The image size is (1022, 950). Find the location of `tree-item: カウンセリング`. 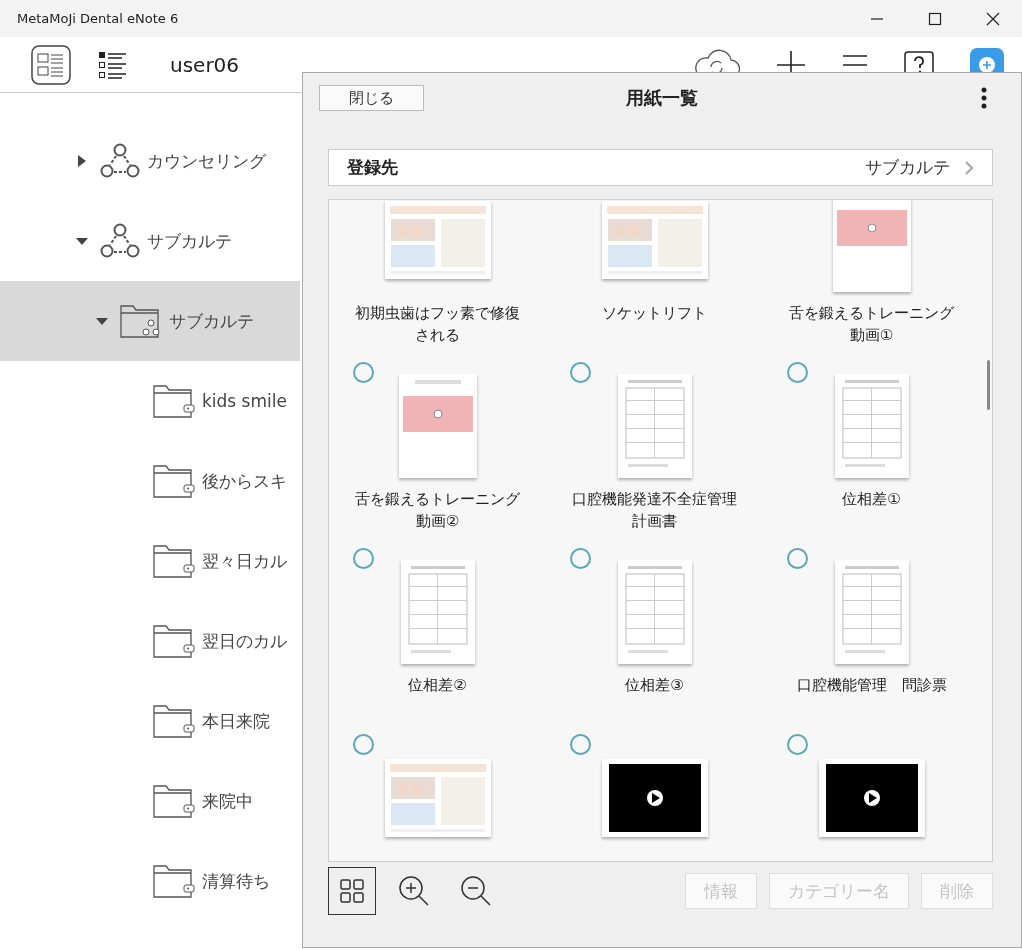

tree-item: カウンセリング is located at coordinates (150, 161).